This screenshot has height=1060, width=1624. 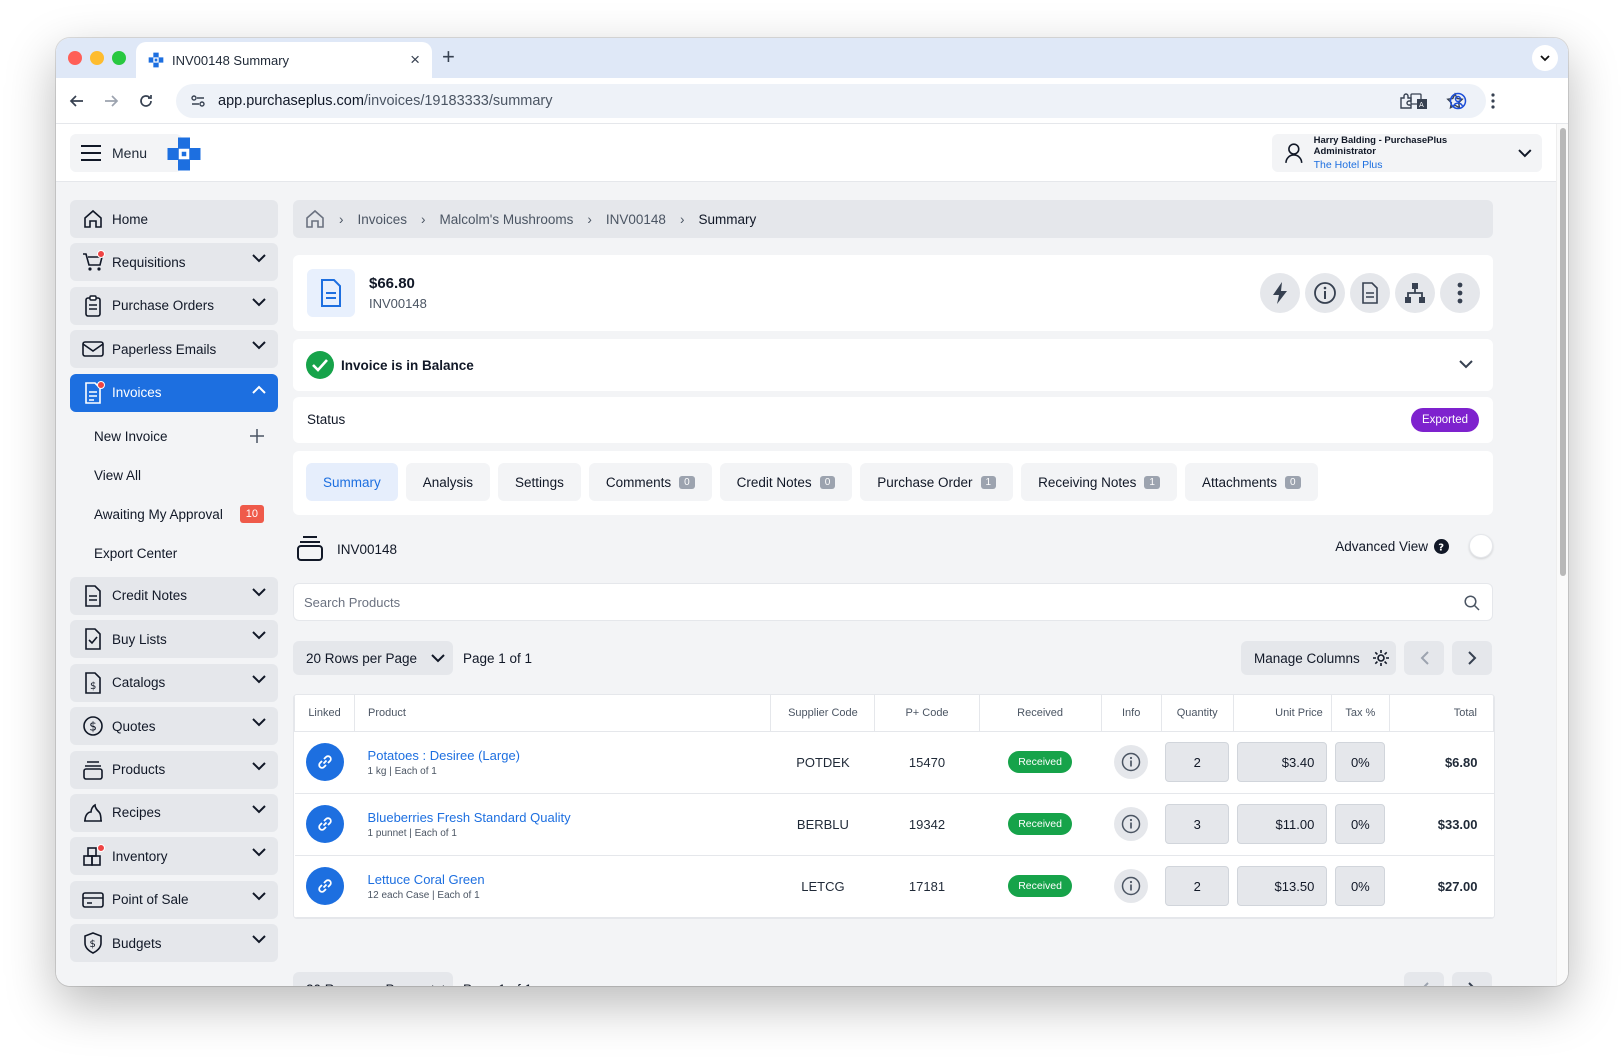 I want to click on sidebar-subitem-new-invoice: New Invoice, so click(x=174, y=436).